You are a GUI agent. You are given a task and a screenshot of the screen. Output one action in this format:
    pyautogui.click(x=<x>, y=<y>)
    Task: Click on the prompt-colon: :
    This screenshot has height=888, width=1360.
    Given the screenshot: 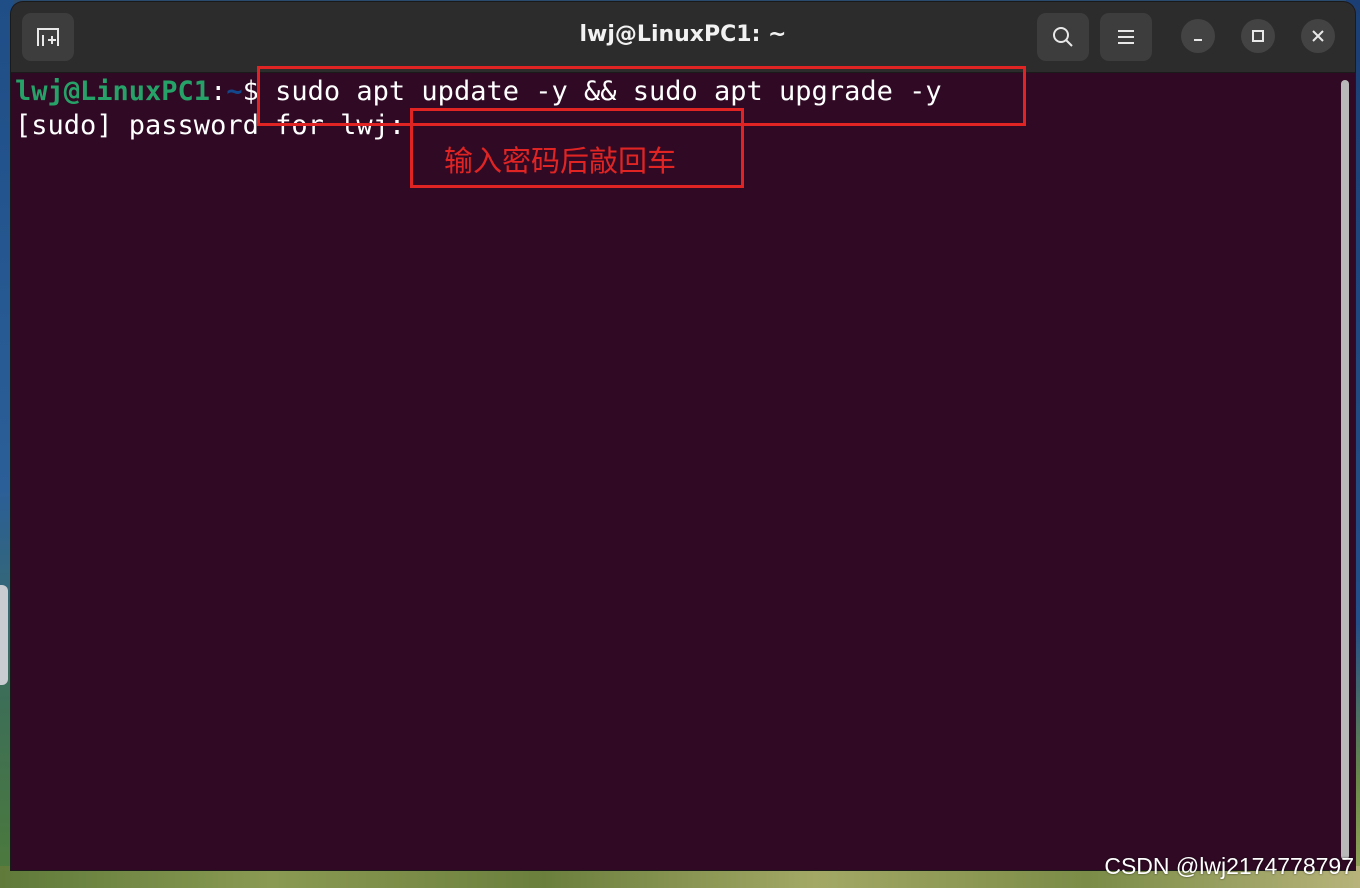 What is the action you would take?
    pyautogui.click(x=218, y=91)
    